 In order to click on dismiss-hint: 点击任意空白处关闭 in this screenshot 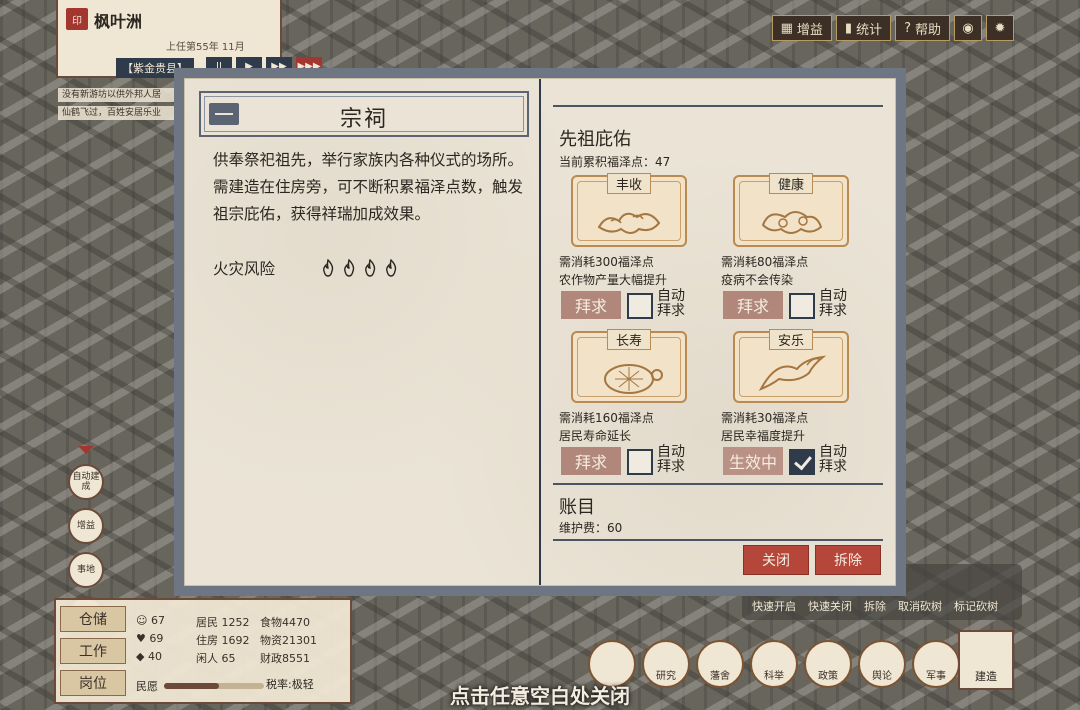, I will do `click(540, 696)`.